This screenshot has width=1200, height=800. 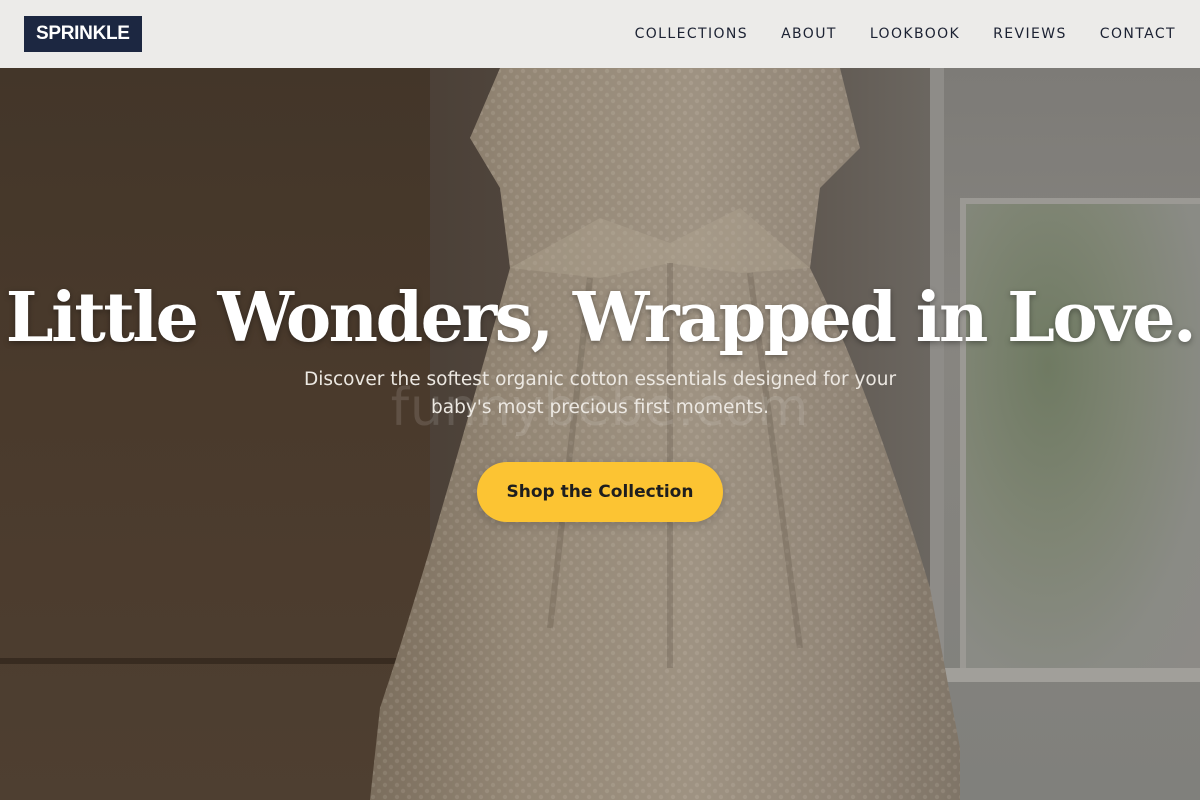 I want to click on nav-item-about: ABOUT, so click(x=809, y=34).